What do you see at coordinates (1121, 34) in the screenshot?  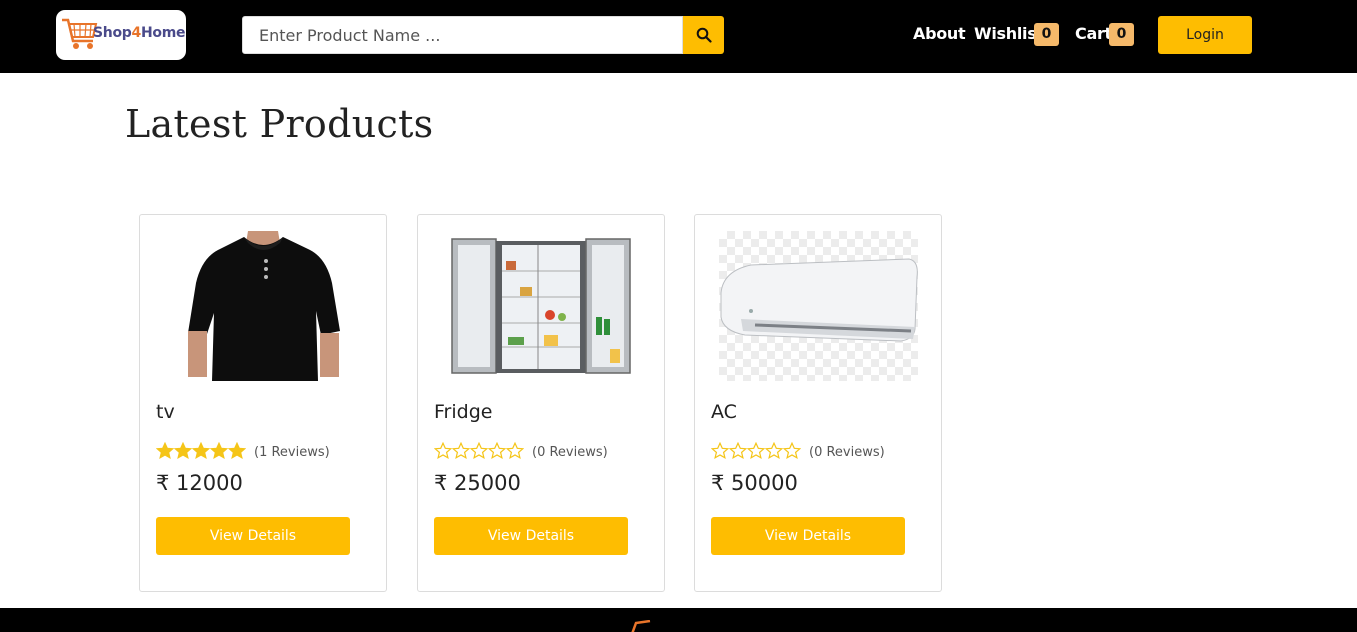 I see `cart-count-badge: 0` at bounding box center [1121, 34].